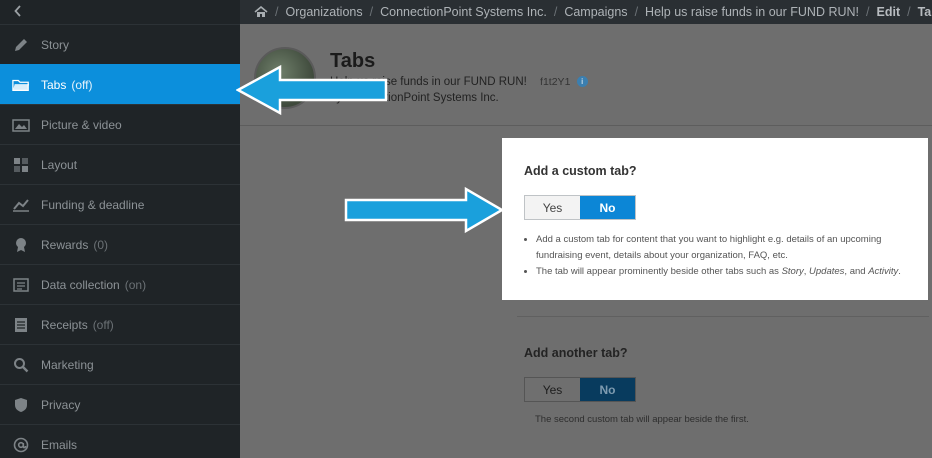  Describe the element at coordinates (576, 353) in the screenshot. I see `another-tab-question: Add another tab?` at that location.